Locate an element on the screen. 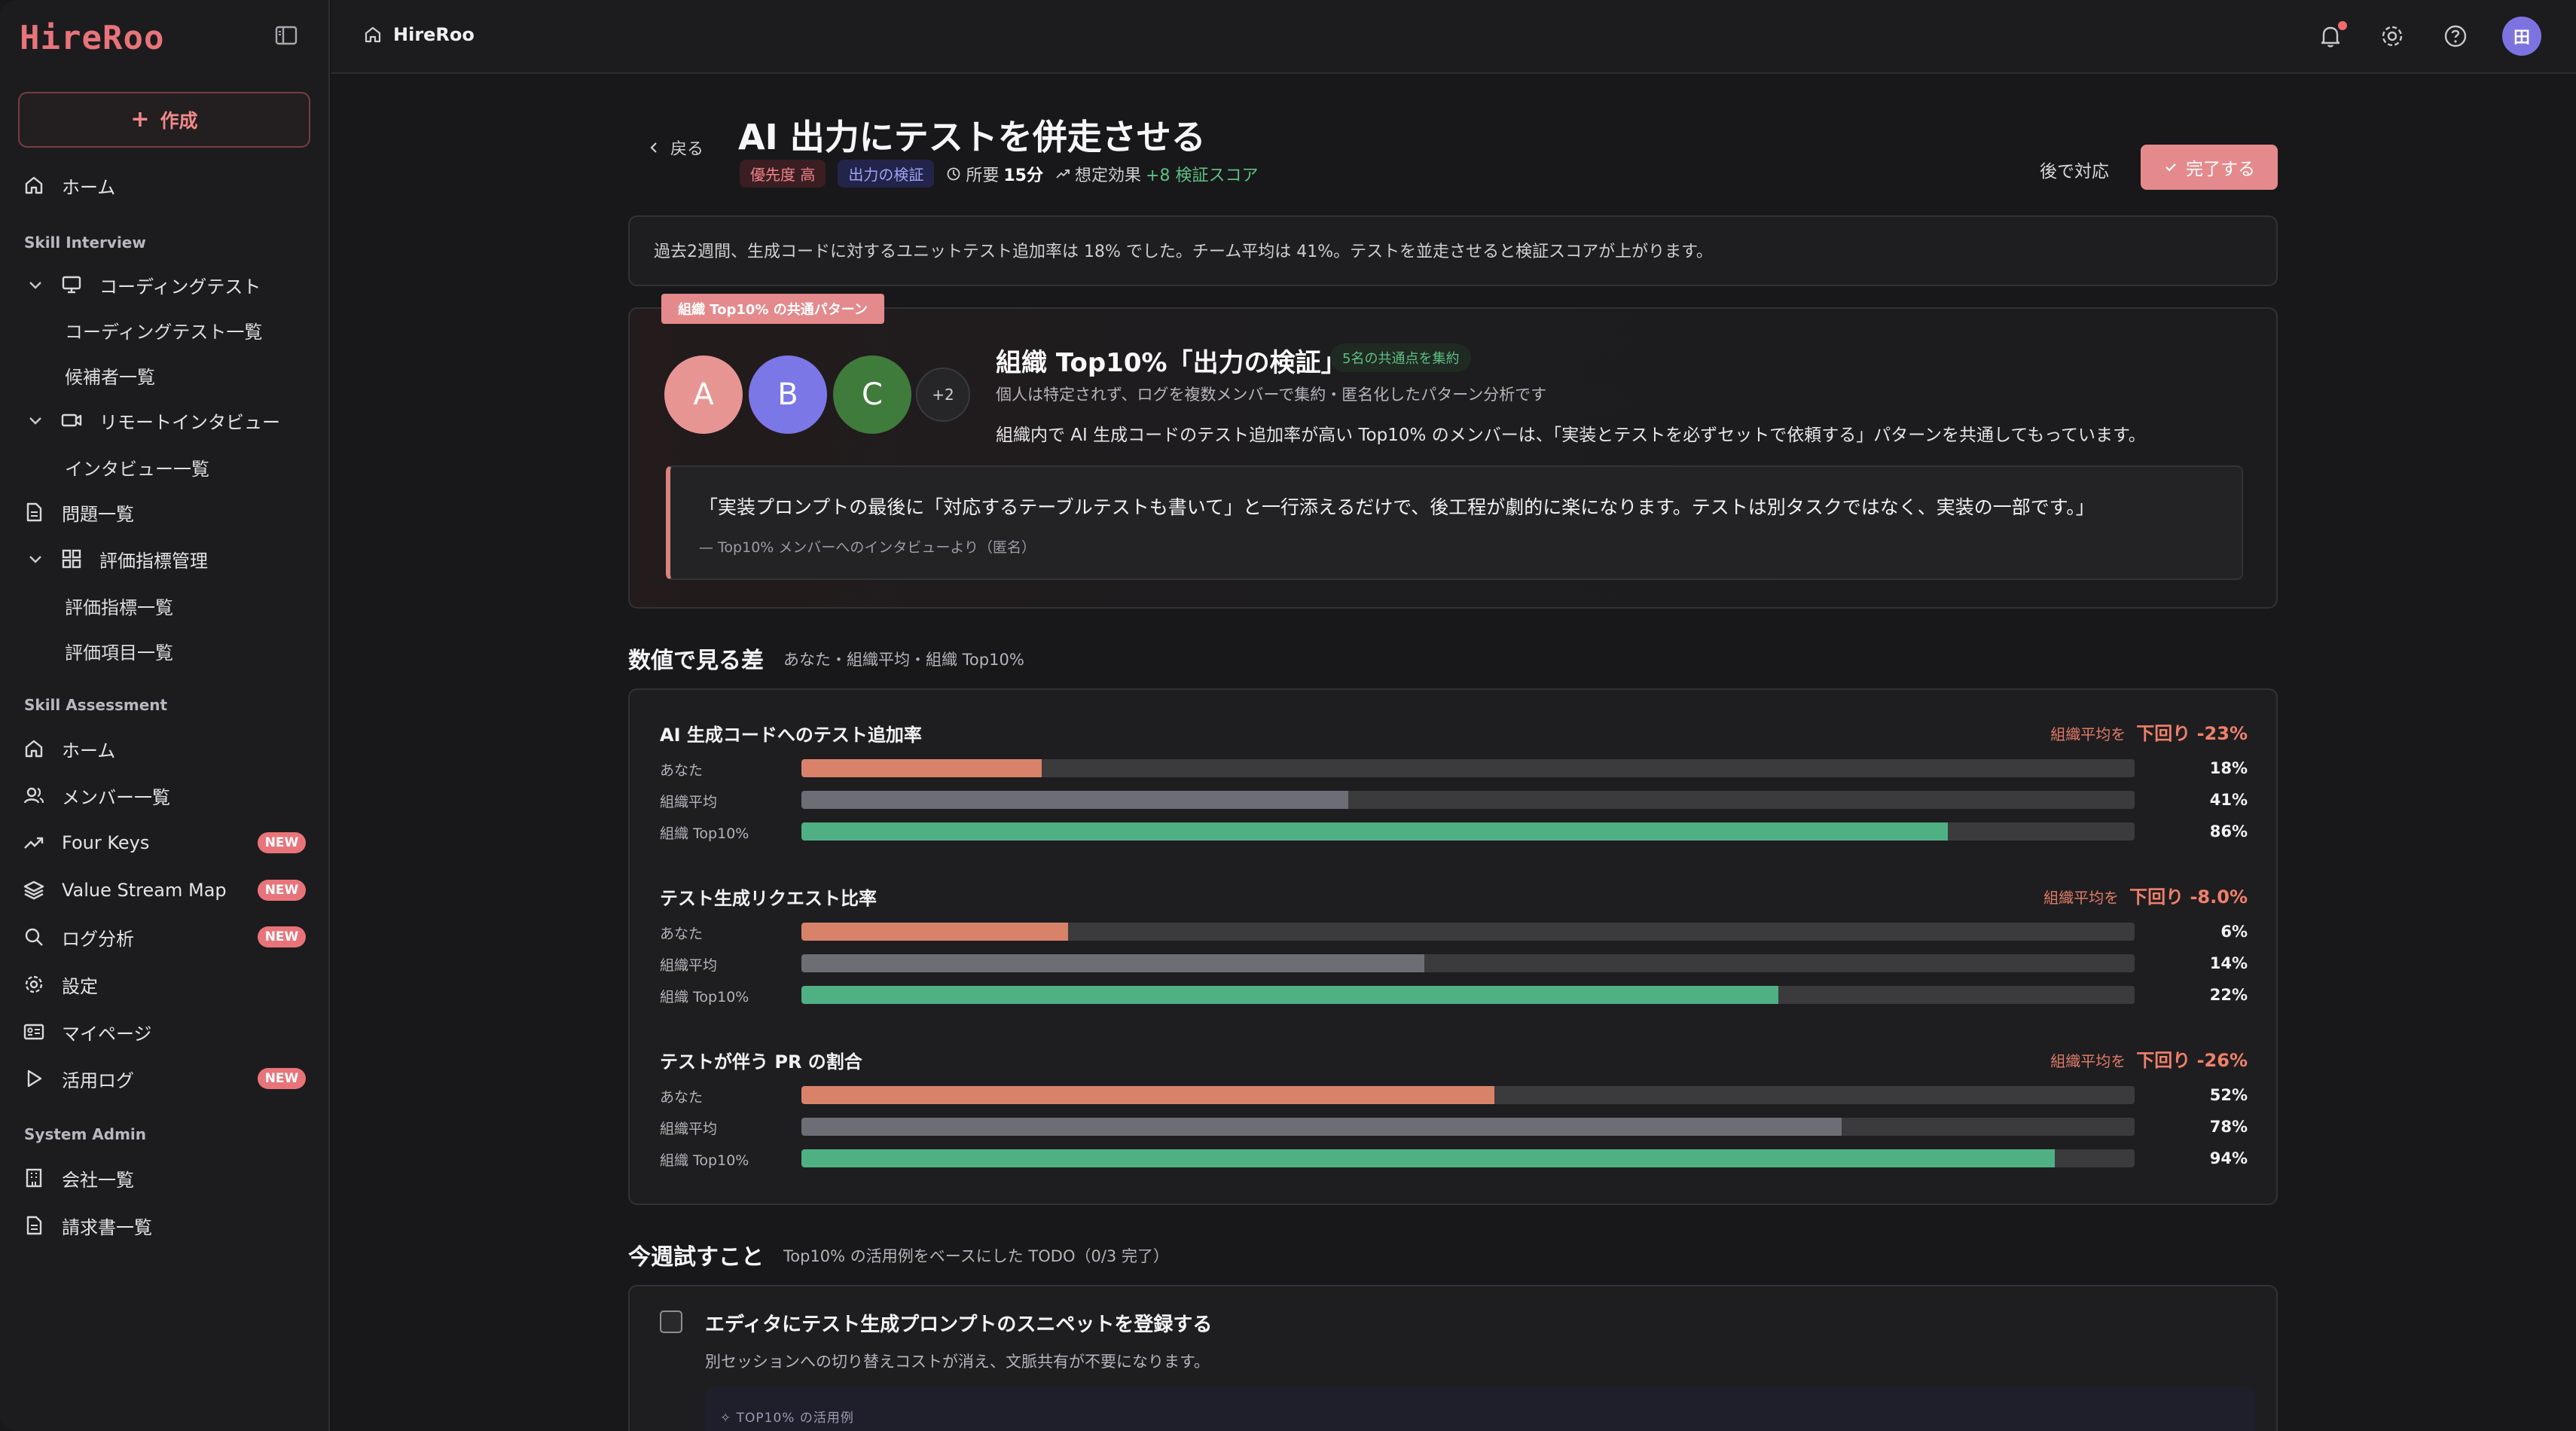 This screenshot has width=2576, height=1431. row-label: あなた is located at coordinates (682, 934).